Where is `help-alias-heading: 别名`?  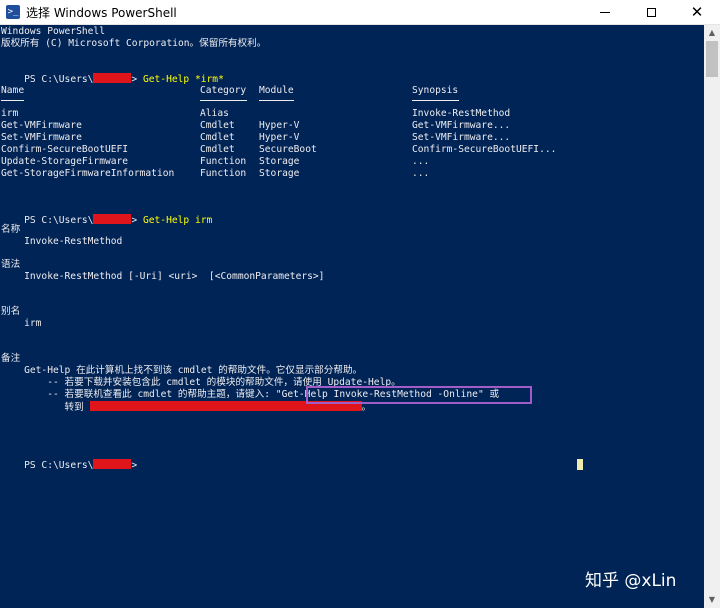 help-alias-heading: 别名 is located at coordinates (11, 311).